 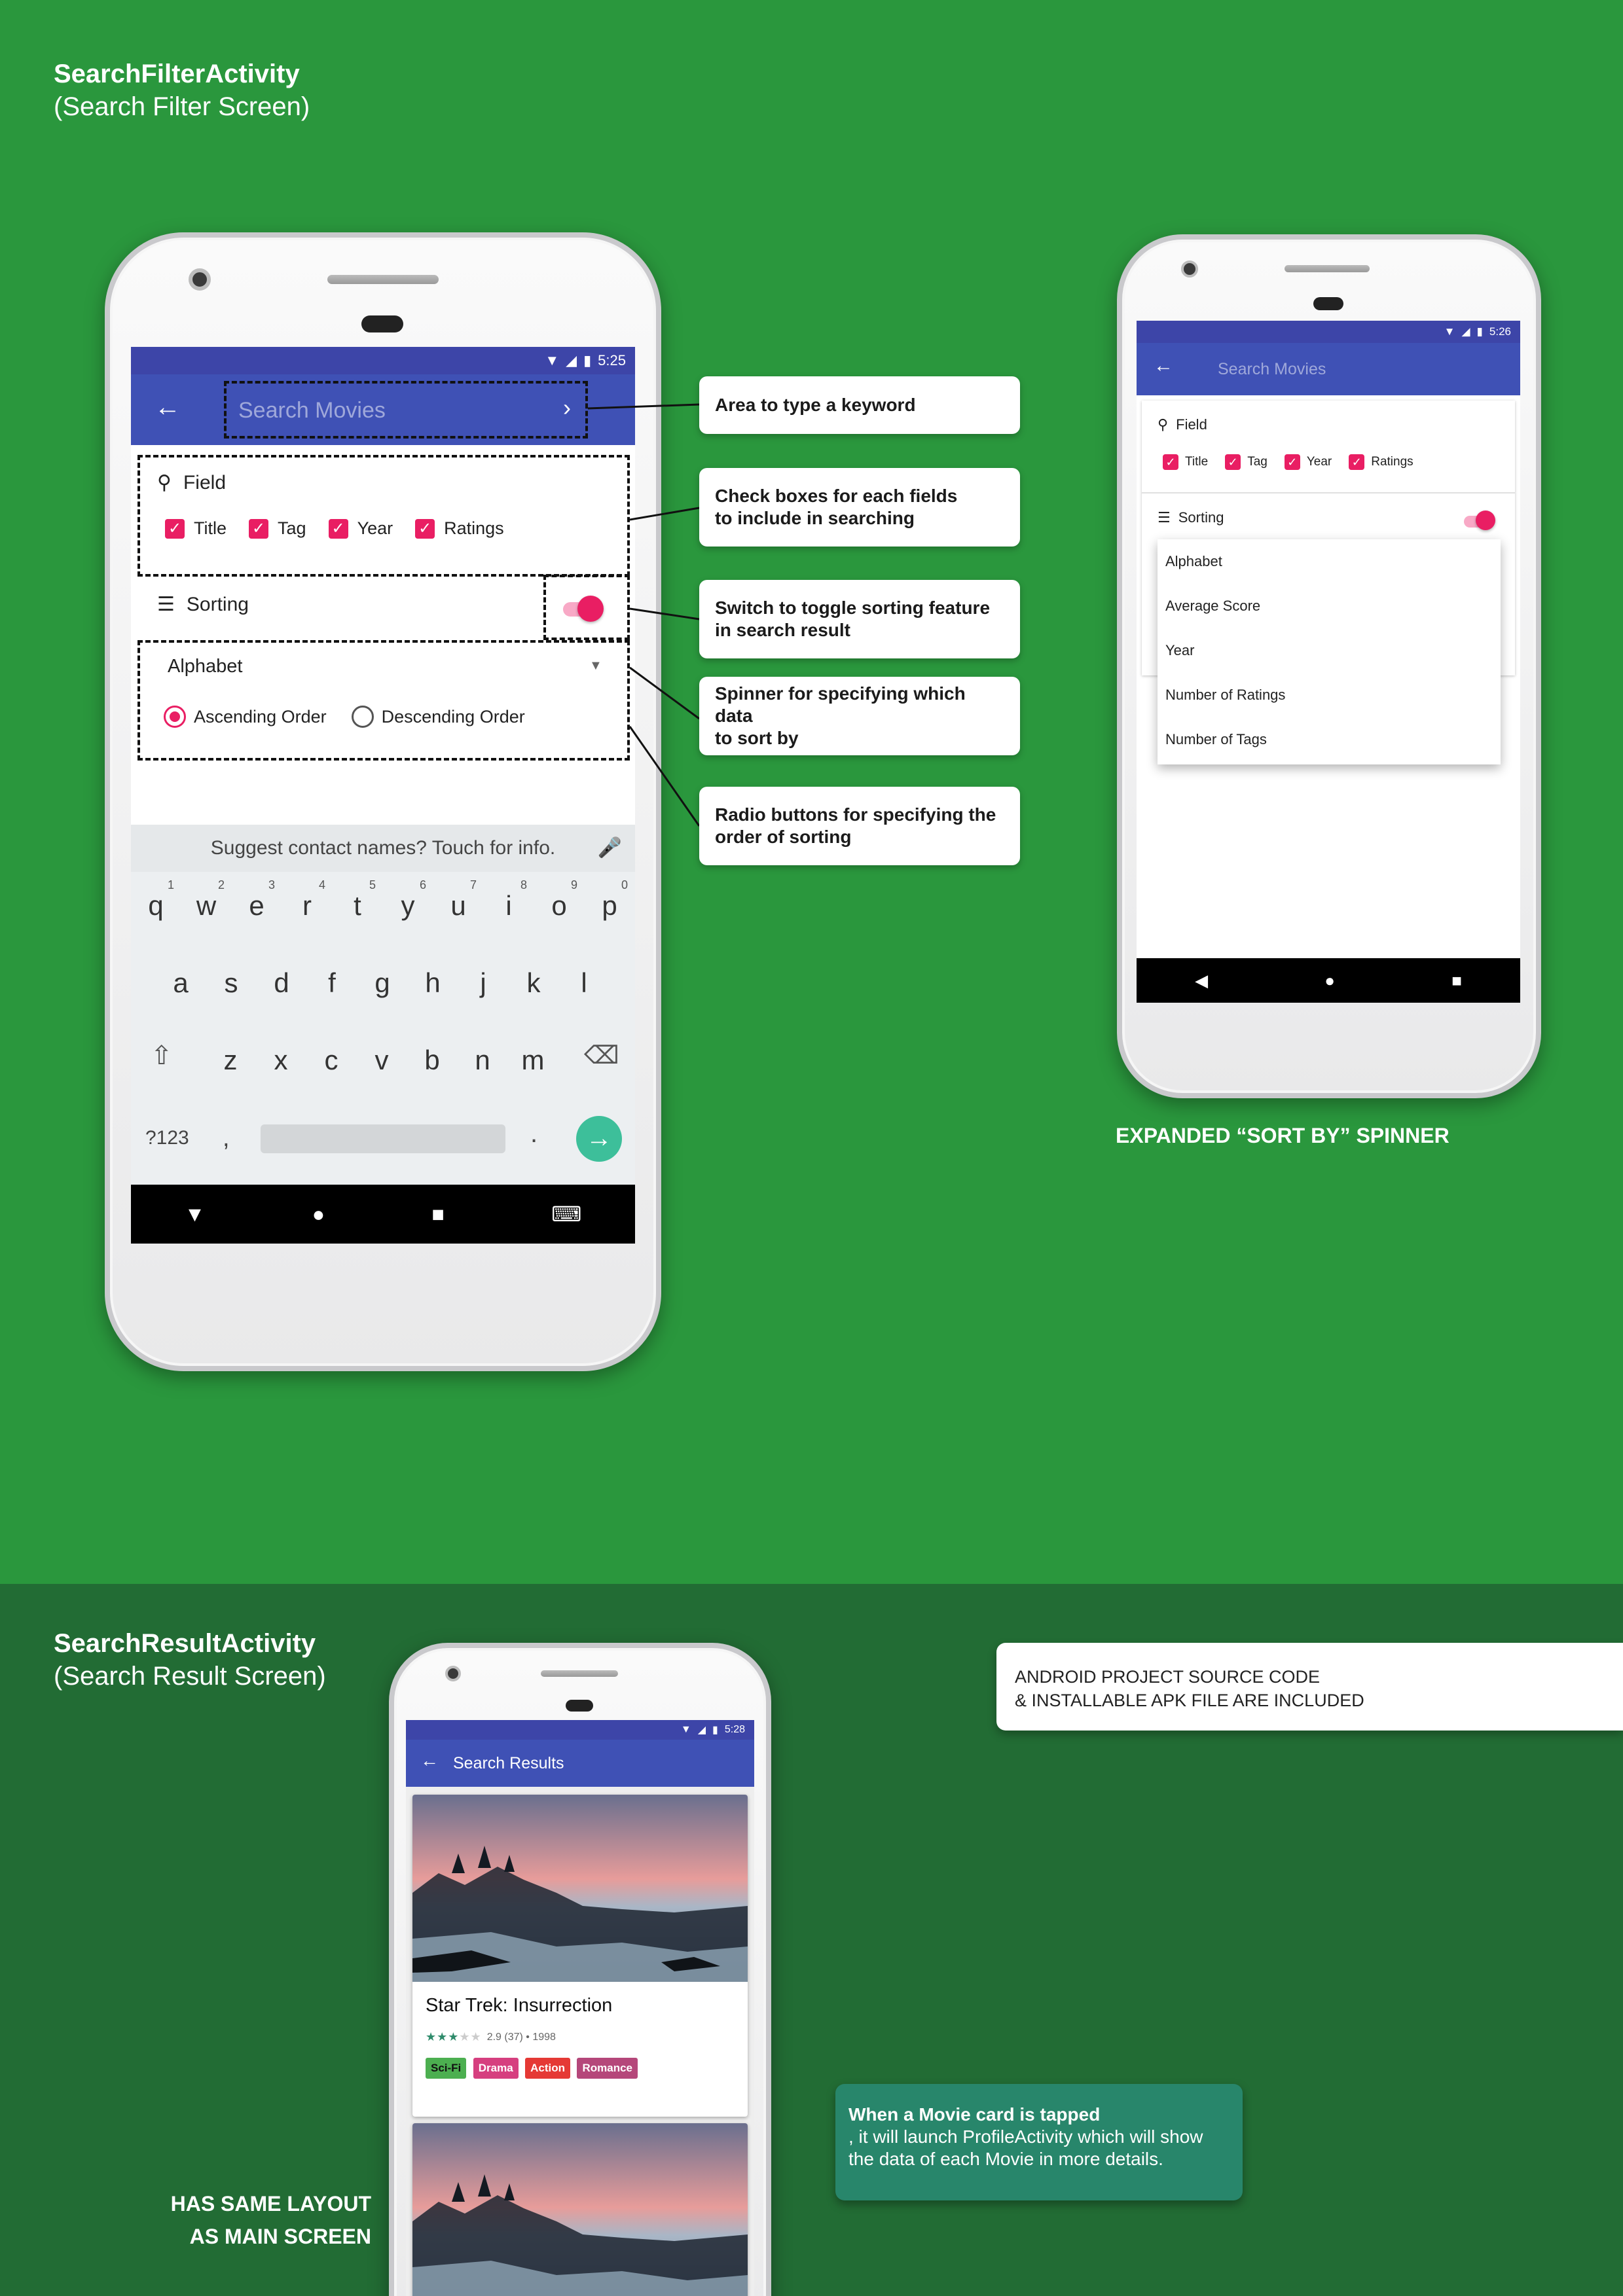 I want to click on checkbox-ratings: ✓ Ratings, so click(x=1381, y=462).